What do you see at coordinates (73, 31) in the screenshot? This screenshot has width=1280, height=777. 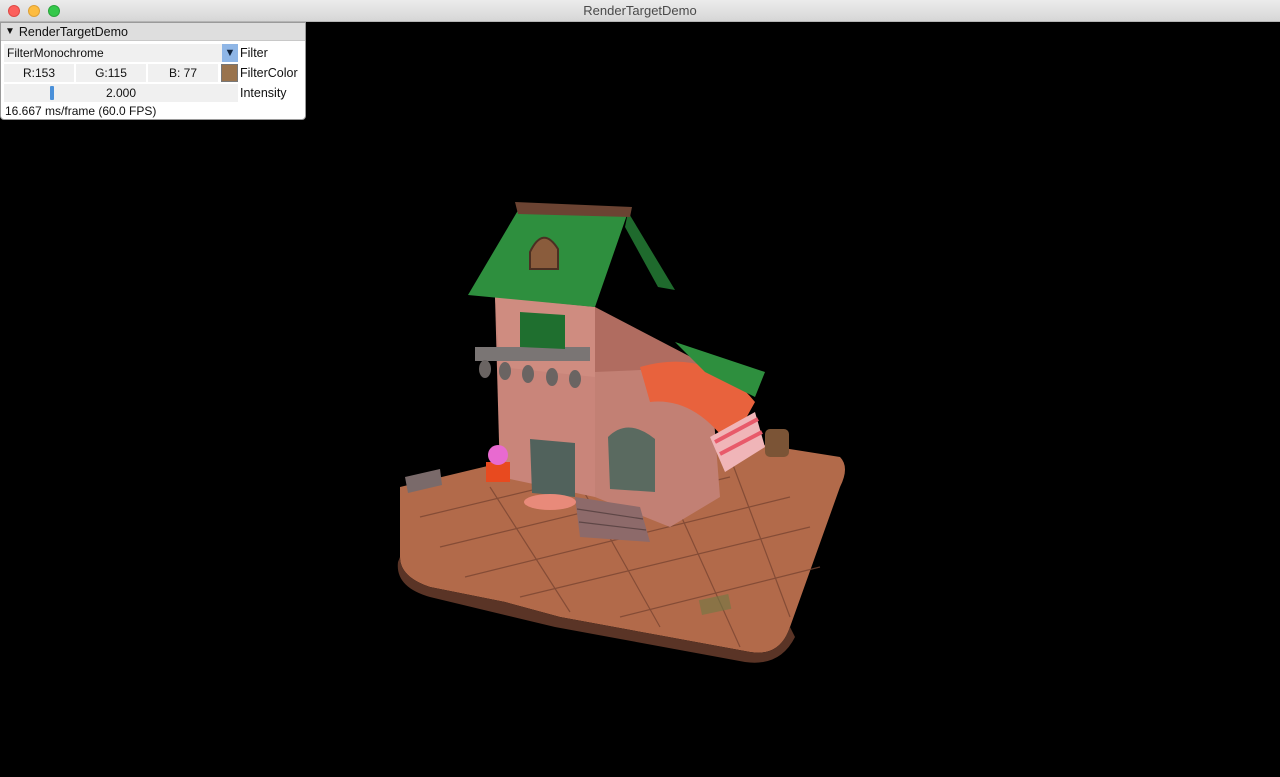 I see `panel-title: RenderTargetDemo` at bounding box center [73, 31].